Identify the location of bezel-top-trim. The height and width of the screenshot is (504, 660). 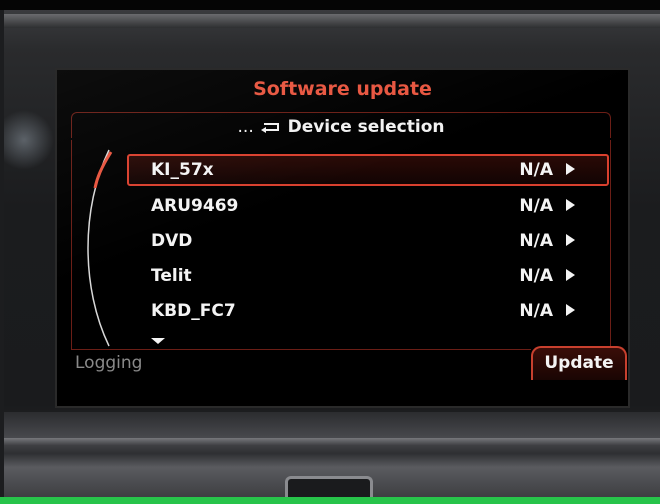
(332, 21).